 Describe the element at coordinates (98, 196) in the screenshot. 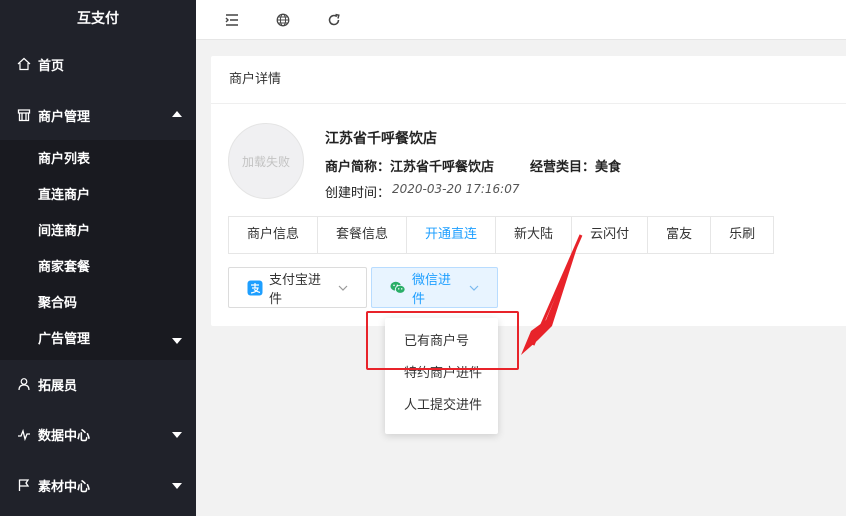

I see `sidebar-subitem-direct-merchant: 直连商户` at that location.